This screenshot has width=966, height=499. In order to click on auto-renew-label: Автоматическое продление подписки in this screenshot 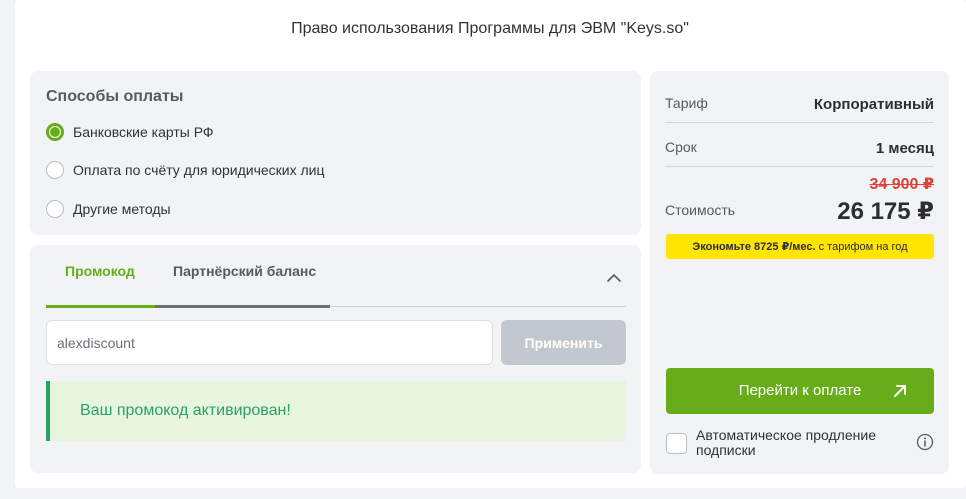, I will do `click(786, 442)`.